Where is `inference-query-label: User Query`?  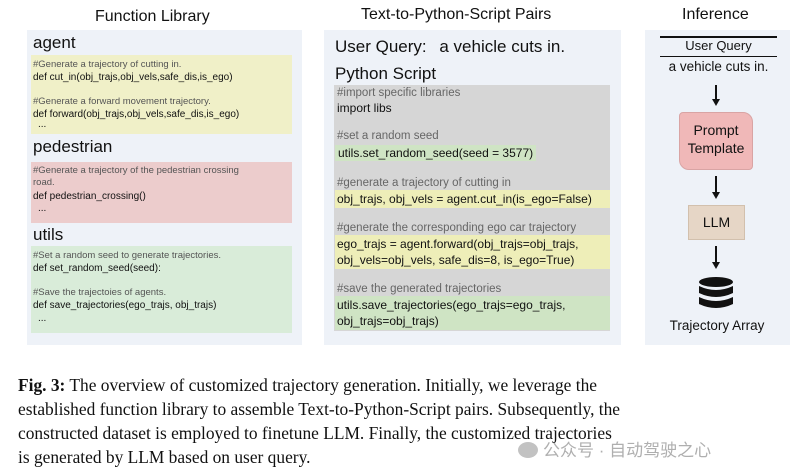
inference-query-label: User Query is located at coordinates (718, 45).